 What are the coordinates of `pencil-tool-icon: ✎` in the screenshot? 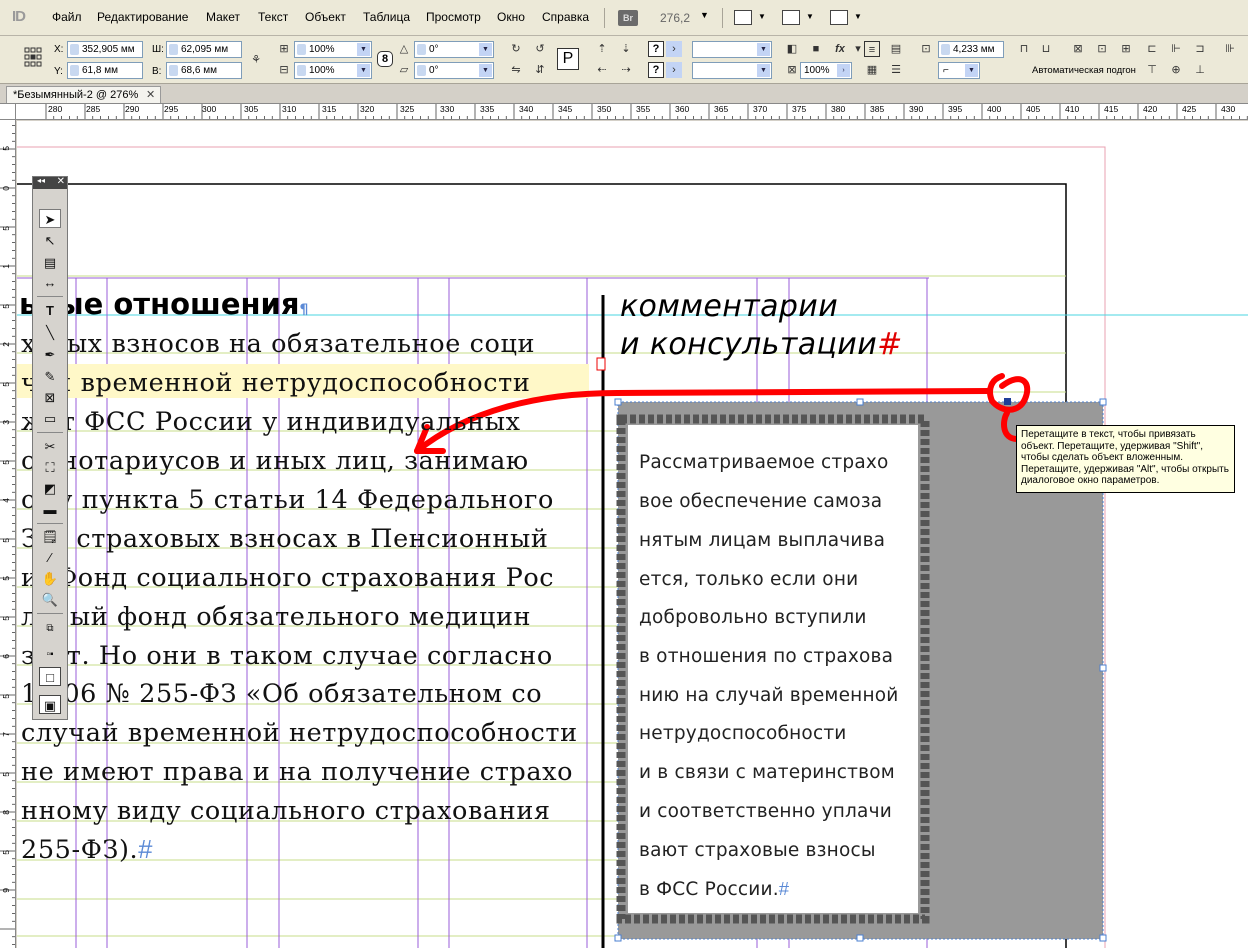 It's located at (50, 376).